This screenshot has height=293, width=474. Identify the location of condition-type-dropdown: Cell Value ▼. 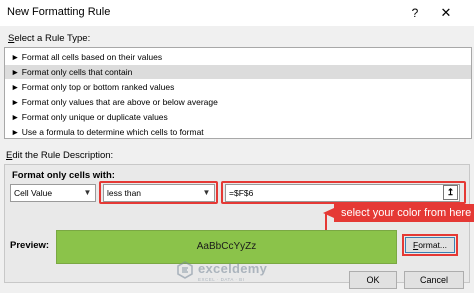
(53, 193).